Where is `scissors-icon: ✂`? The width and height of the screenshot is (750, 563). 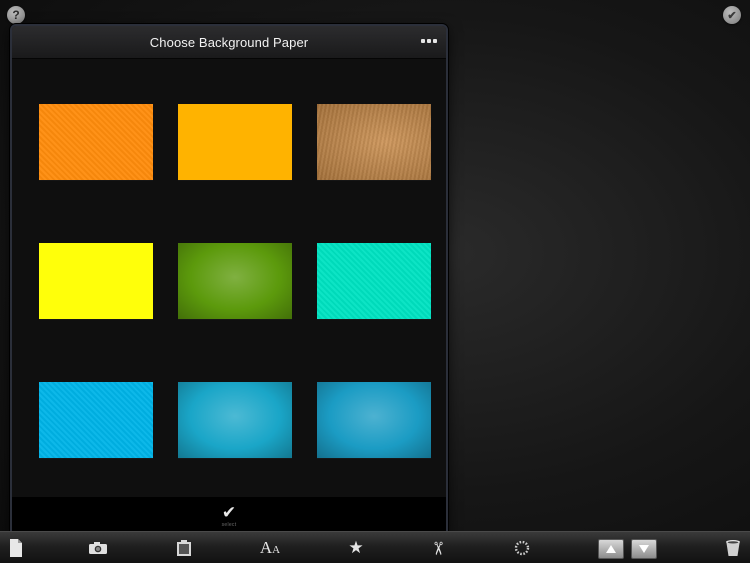 scissors-icon: ✂ is located at coordinates (438, 548).